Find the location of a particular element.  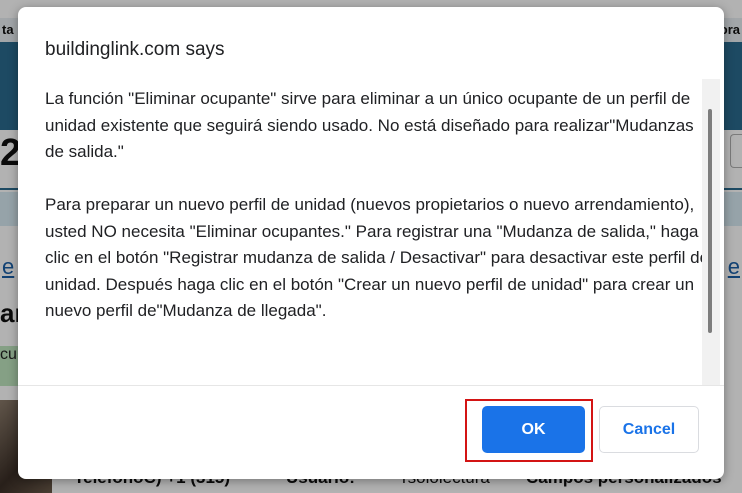

dialog-title: buildinglink.com says is located at coordinates (135, 49).